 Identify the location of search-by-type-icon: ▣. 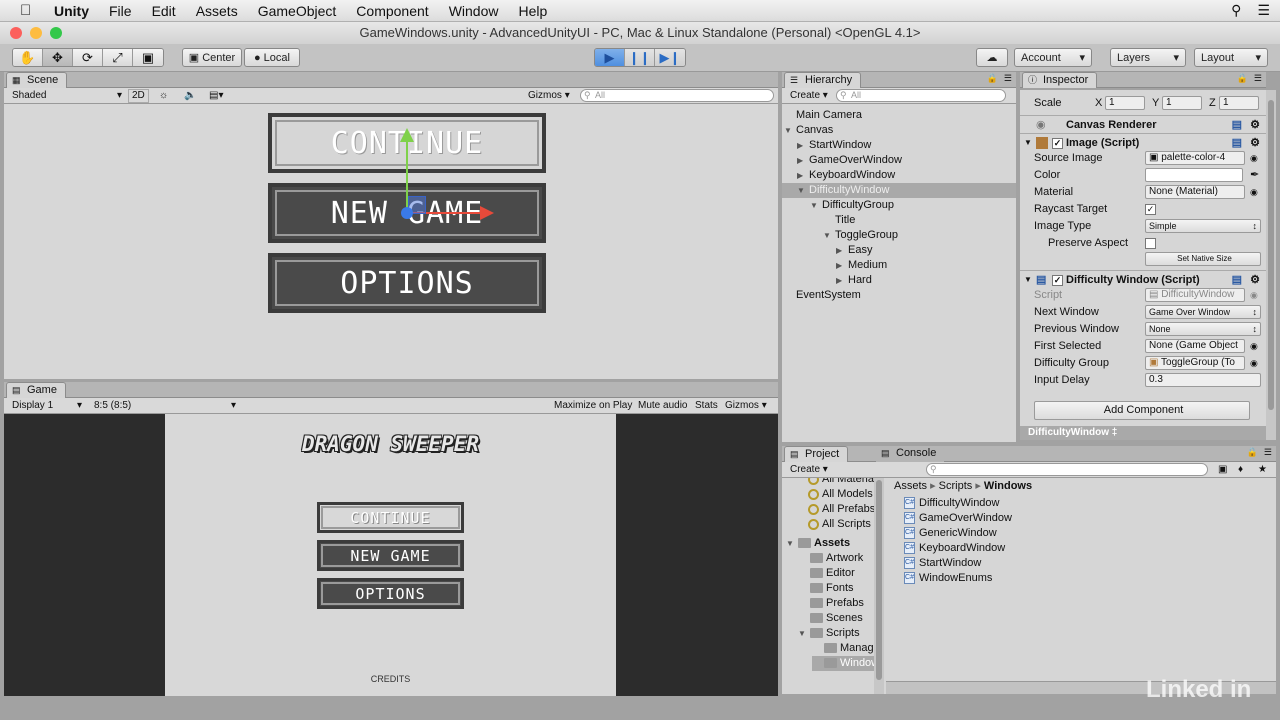
(1222, 470).